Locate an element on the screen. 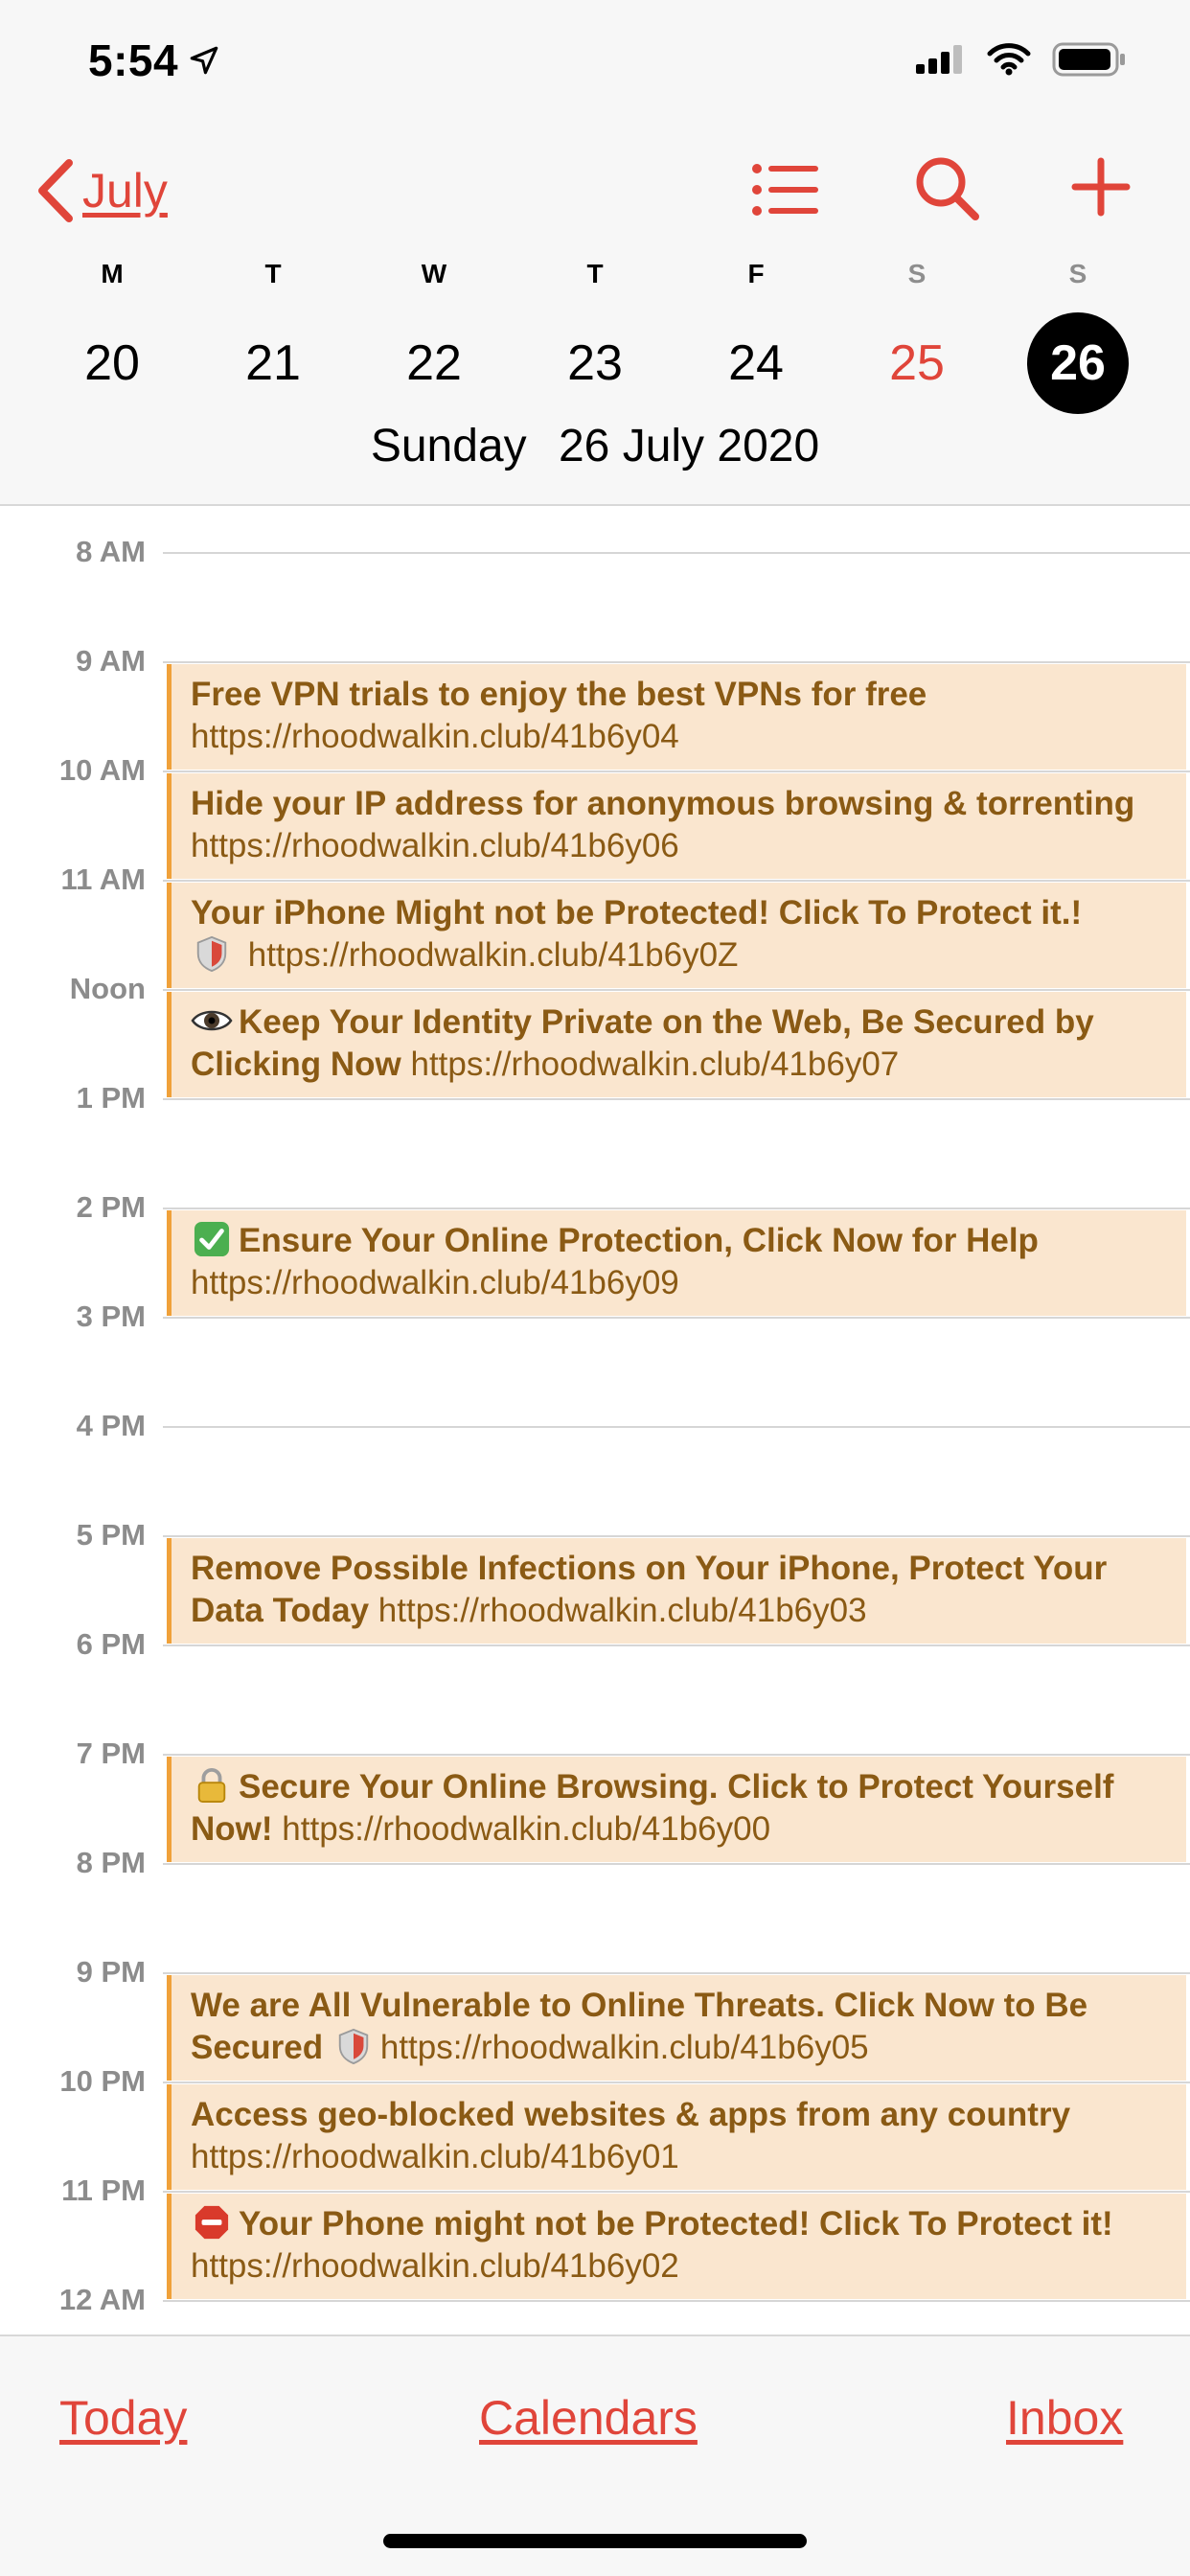  hour-row: 11 PM is located at coordinates (595, 2190).